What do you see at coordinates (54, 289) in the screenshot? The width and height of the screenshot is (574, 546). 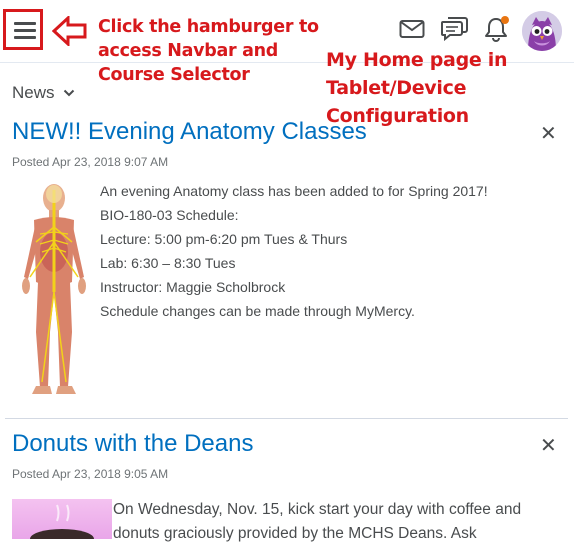 I see `anatomy-figure-image` at bounding box center [54, 289].